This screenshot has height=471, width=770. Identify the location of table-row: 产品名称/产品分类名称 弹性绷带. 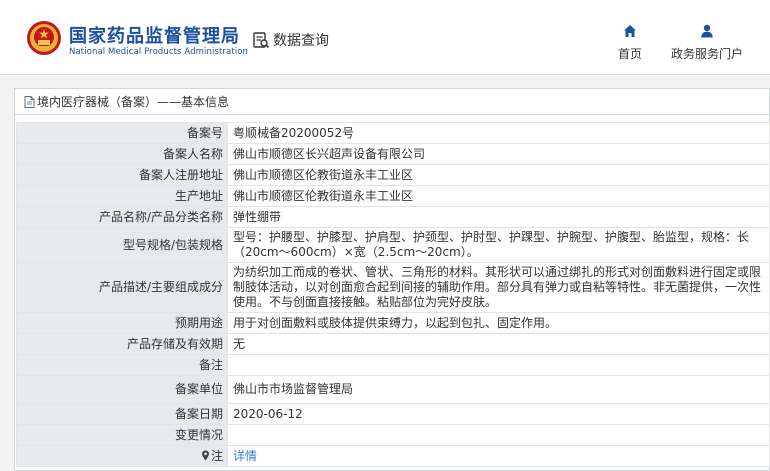
(393, 217).